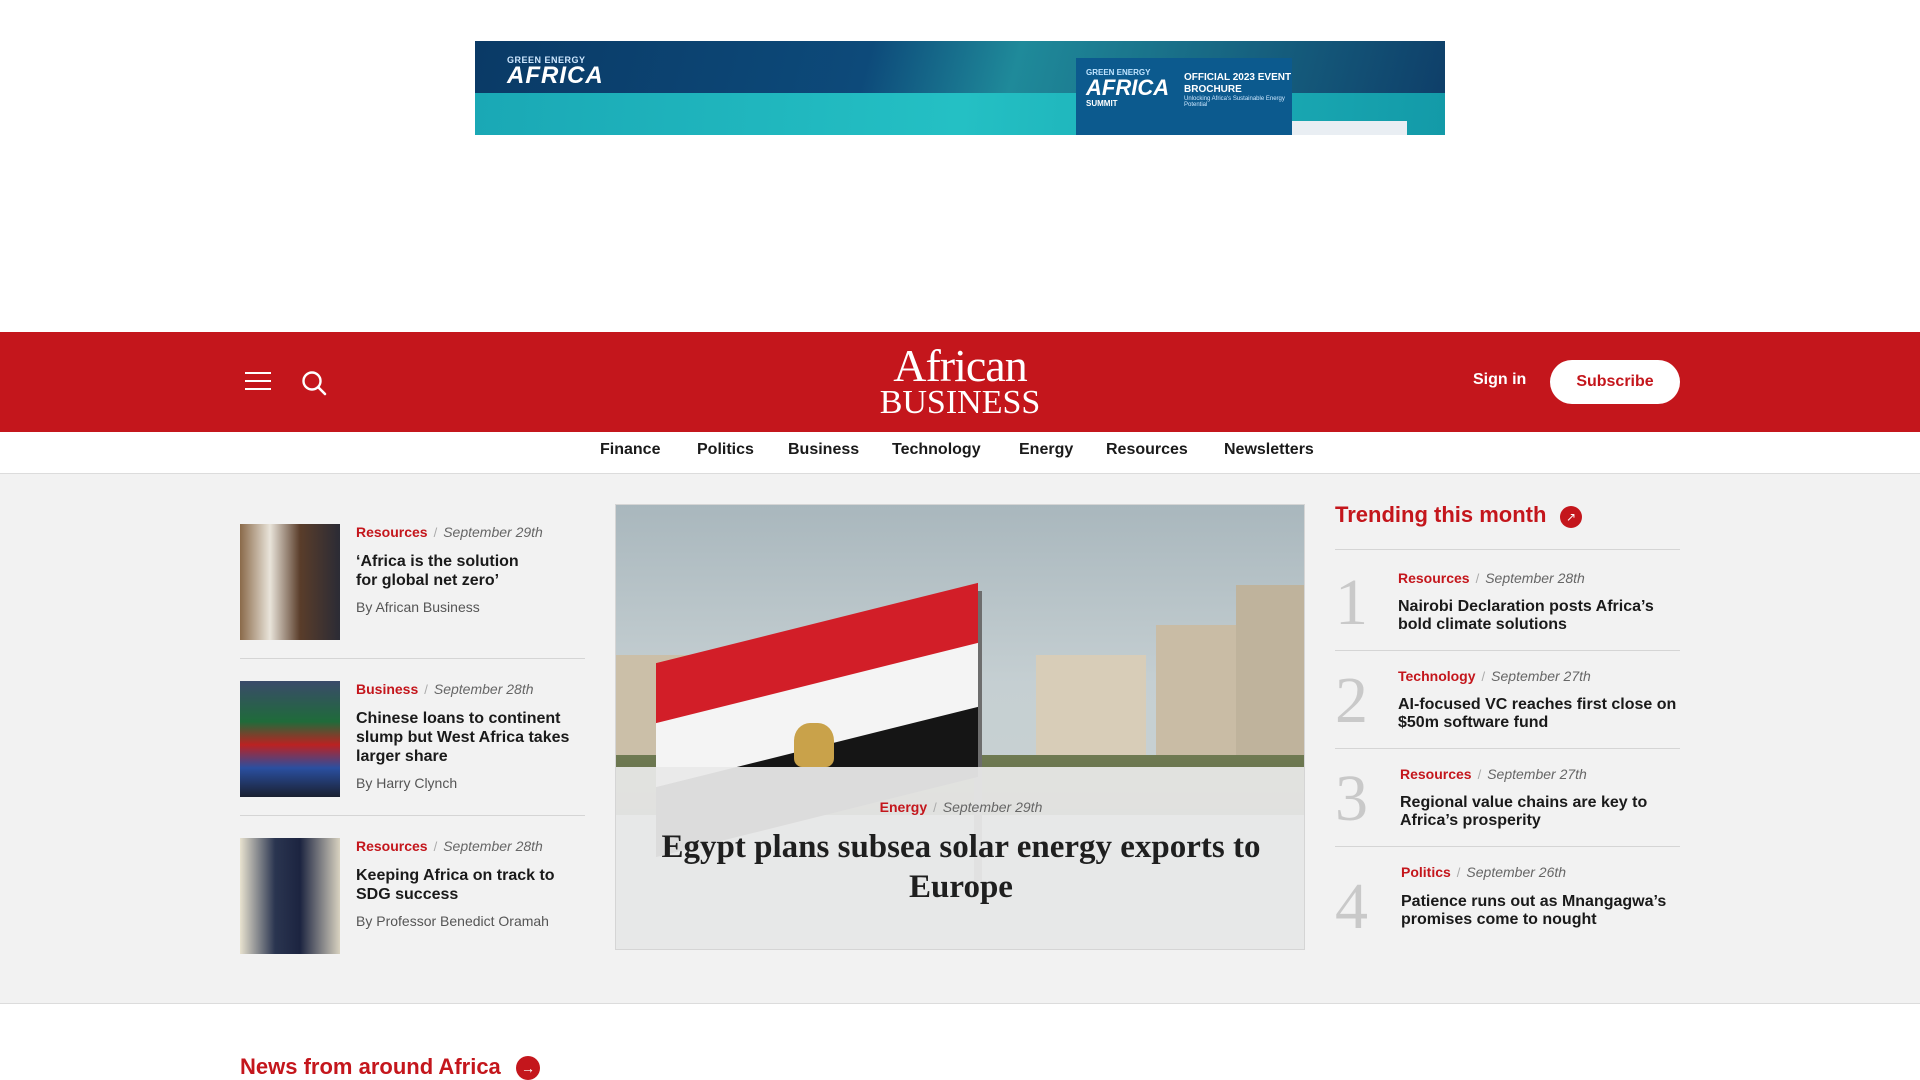 This screenshot has width=1920, height=1080. Describe the element at coordinates (452, 921) in the screenshot. I see `article-author: By Professor Benedict Oramah` at that location.